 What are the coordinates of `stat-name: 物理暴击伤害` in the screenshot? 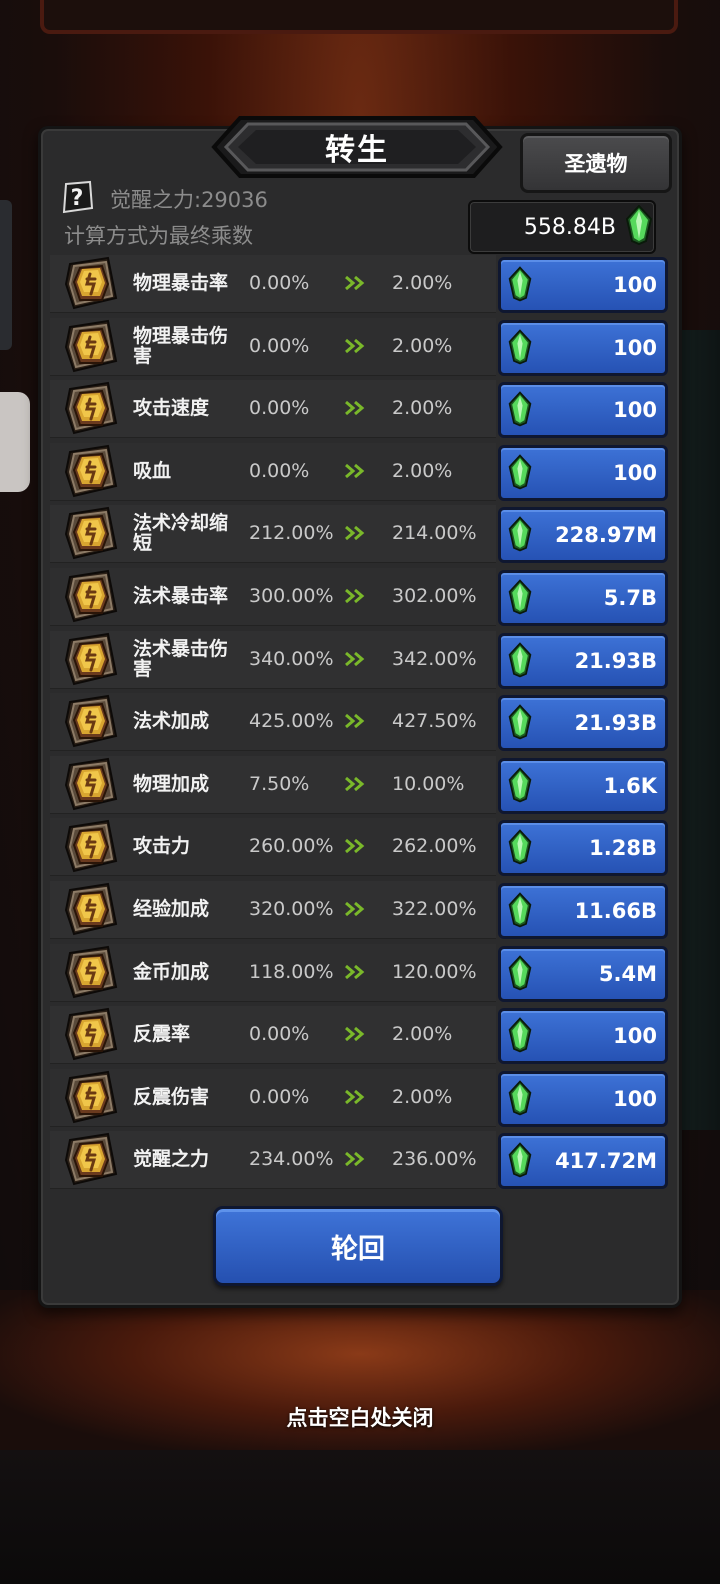 It's located at (181, 345).